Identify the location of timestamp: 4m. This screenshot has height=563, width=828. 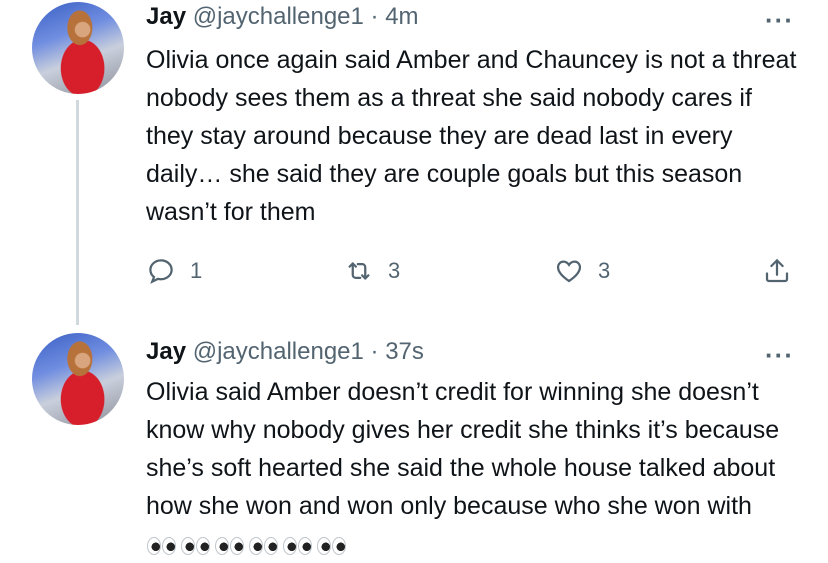
(401, 16).